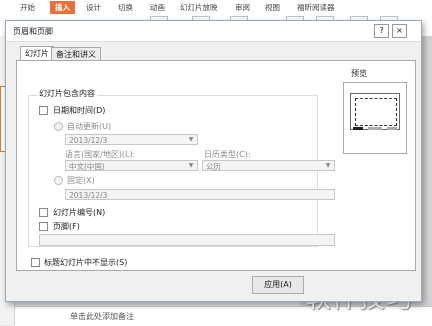 The height and width of the screenshot is (326, 432). What do you see at coordinates (93, 7) in the screenshot?
I see `tab-design: 设计` at bounding box center [93, 7].